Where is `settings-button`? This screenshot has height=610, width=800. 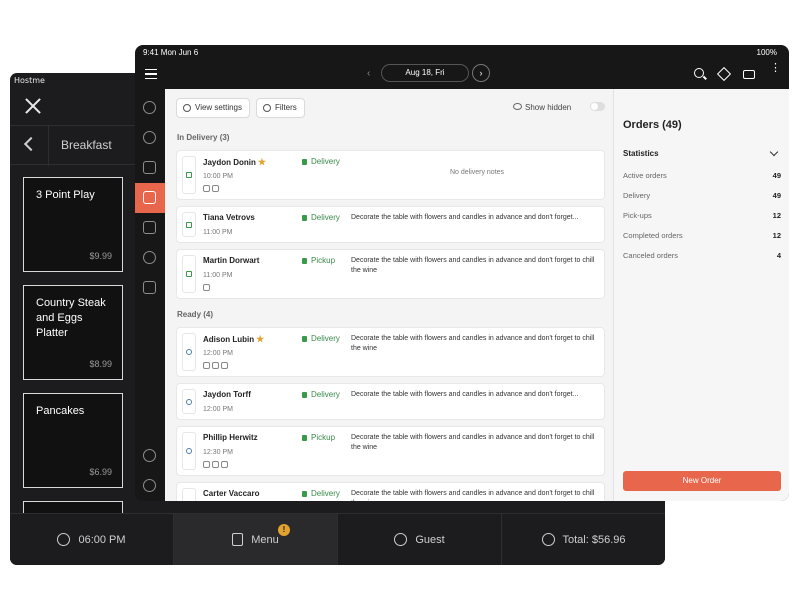
settings-button is located at coordinates (150, 456).